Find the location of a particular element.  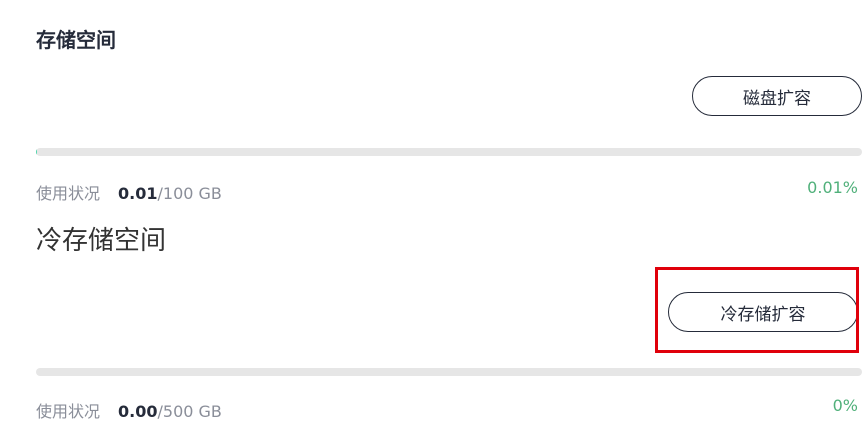

cold-storage-usage-label: 使用状况 is located at coordinates (68, 411).